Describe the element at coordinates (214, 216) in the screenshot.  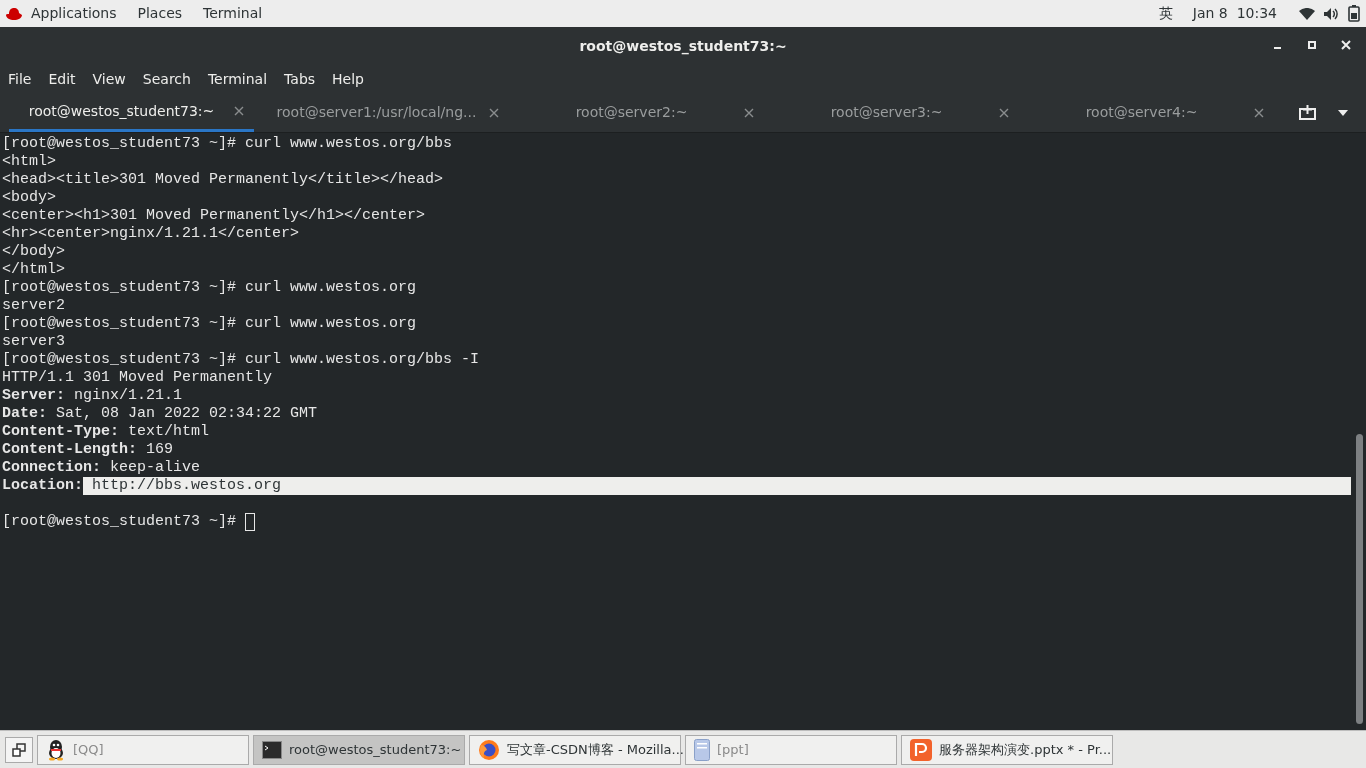
I see `terminal-line: <center><h1>301 Moved Permanently</h1></center>` at that location.